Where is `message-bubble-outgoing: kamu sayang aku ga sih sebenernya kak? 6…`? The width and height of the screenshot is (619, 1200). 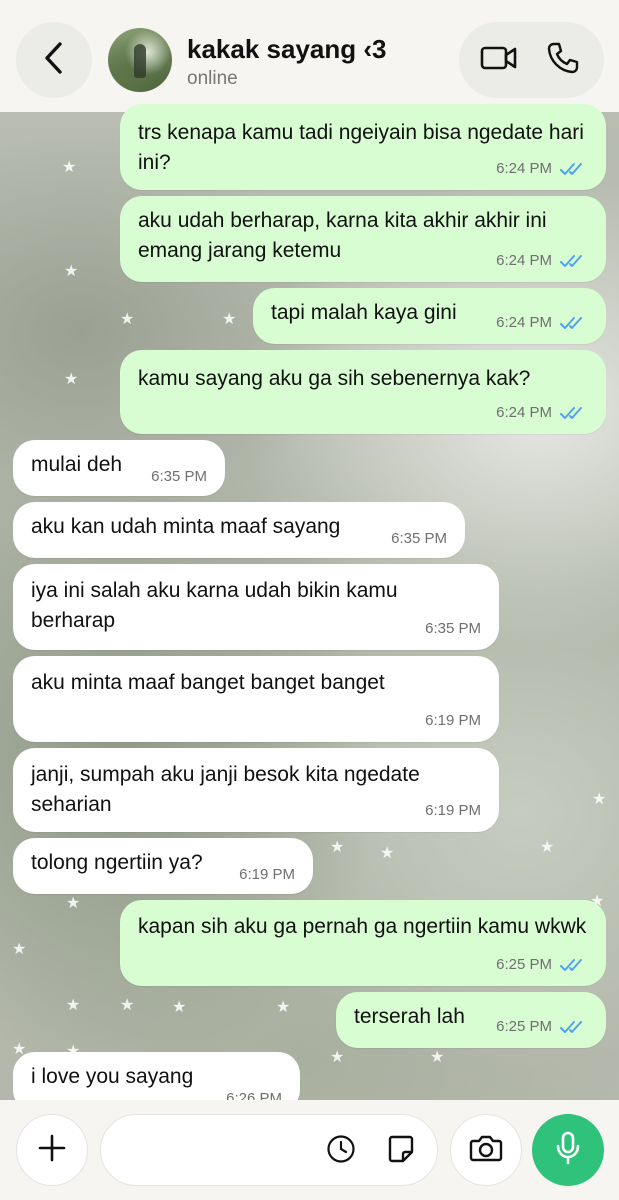 message-bubble-outgoing: kamu sayang aku ga sih sebenernya kak? 6… is located at coordinates (363, 392).